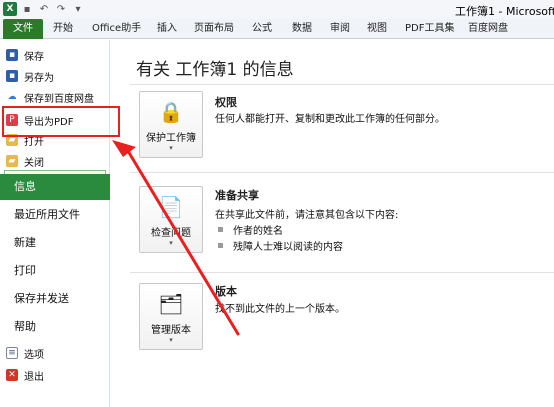 Image resolution: width=554 pixels, height=407 pixels. Describe the element at coordinates (262, 29) in the screenshot. I see `tab-formulas: 公式` at that location.